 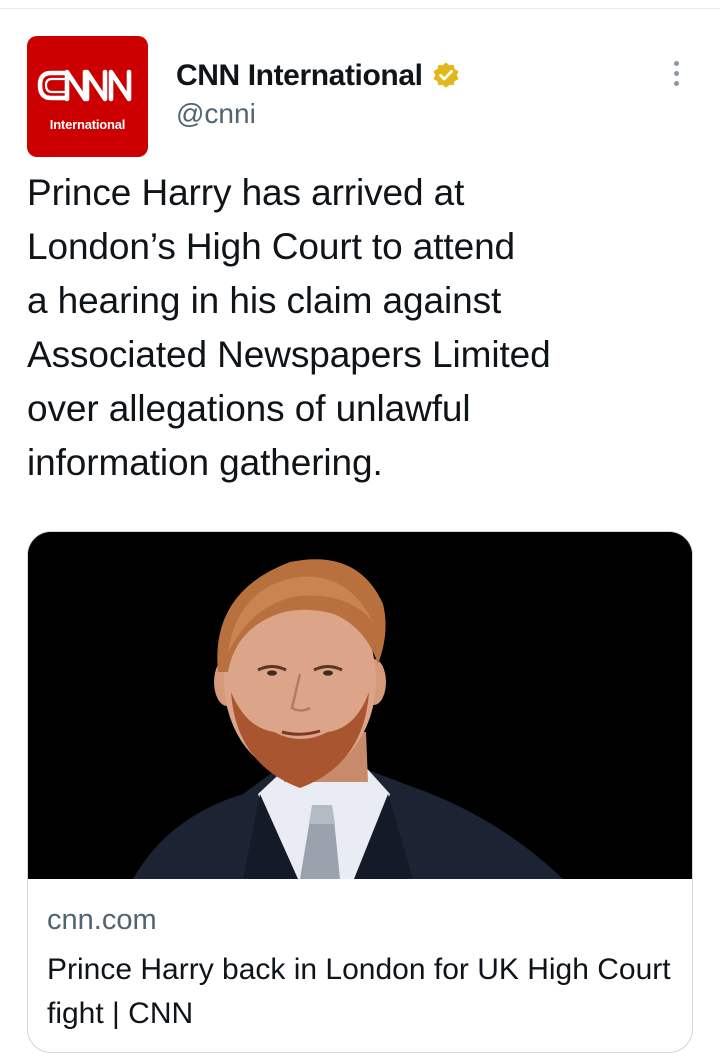 I want to click on top-divider, so click(x=360, y=8).